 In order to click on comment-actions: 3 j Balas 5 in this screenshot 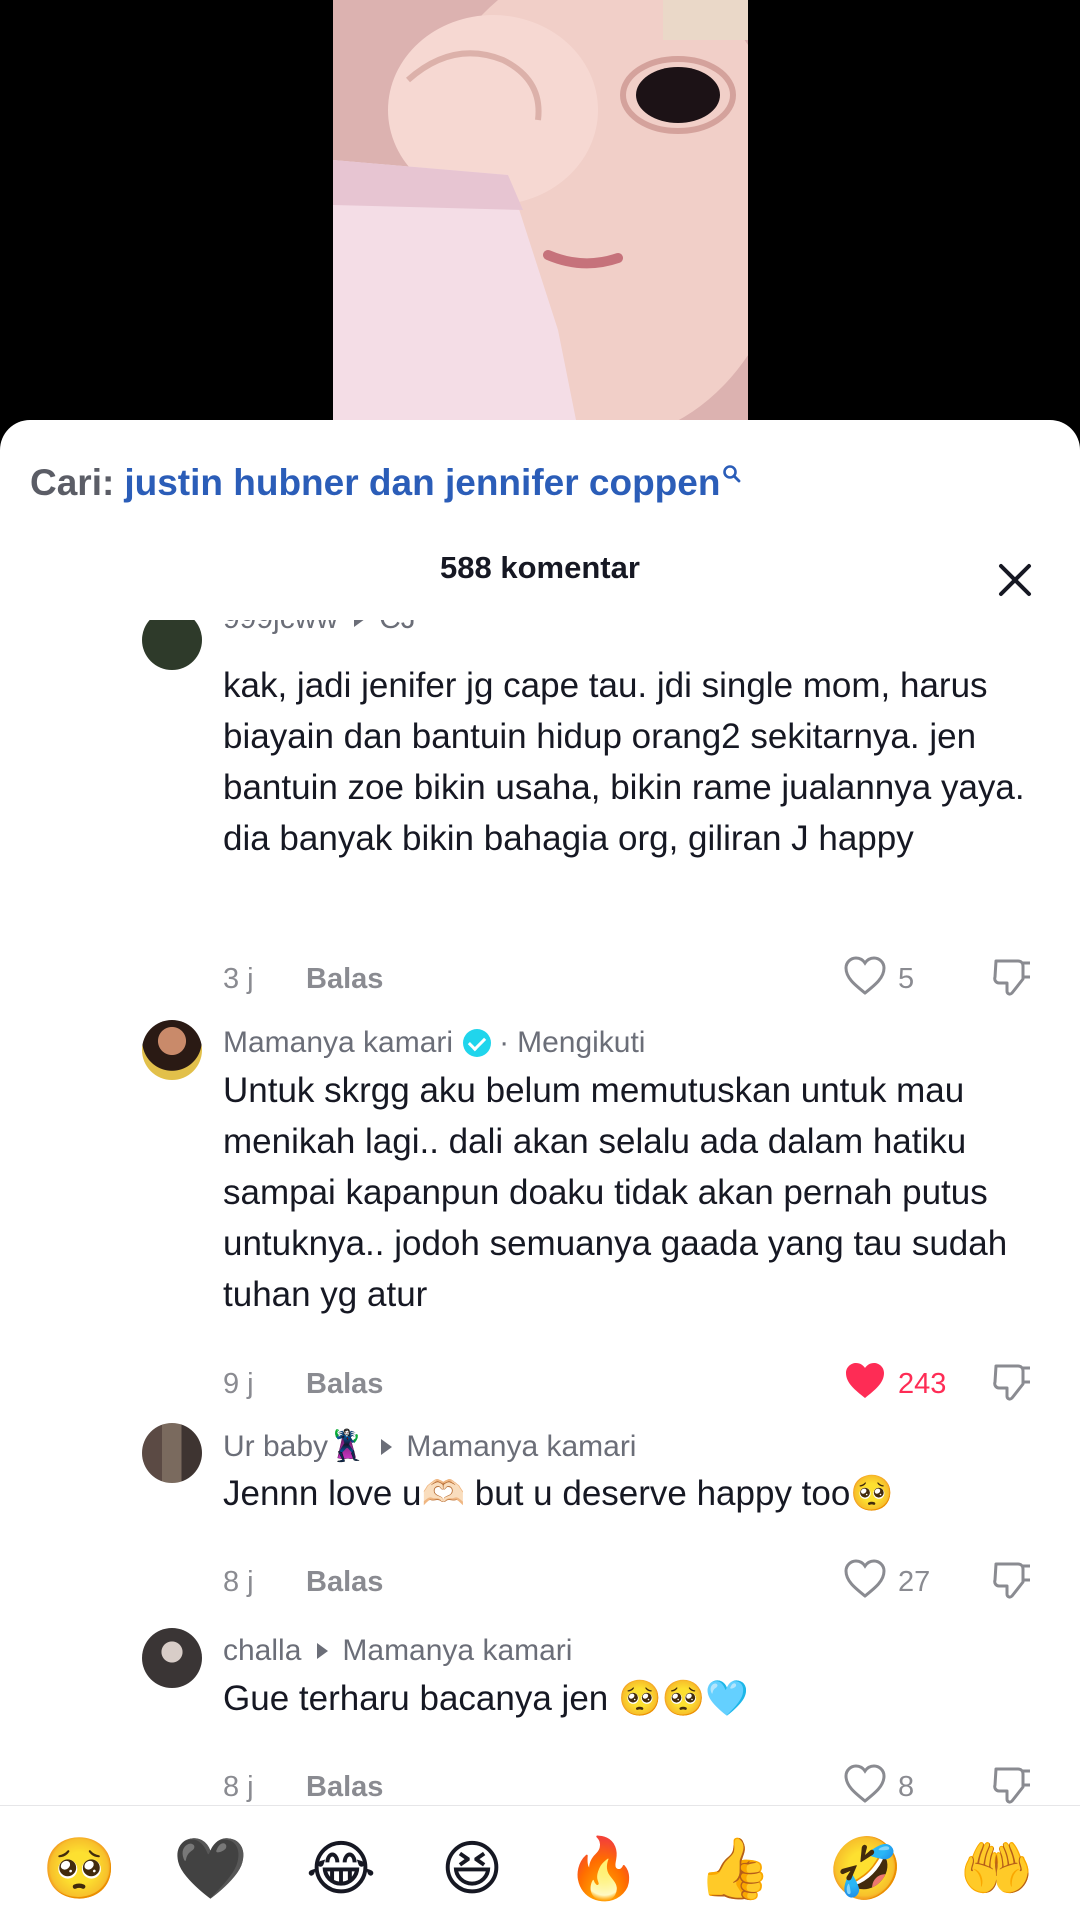, I will do `click(638, 980)`.